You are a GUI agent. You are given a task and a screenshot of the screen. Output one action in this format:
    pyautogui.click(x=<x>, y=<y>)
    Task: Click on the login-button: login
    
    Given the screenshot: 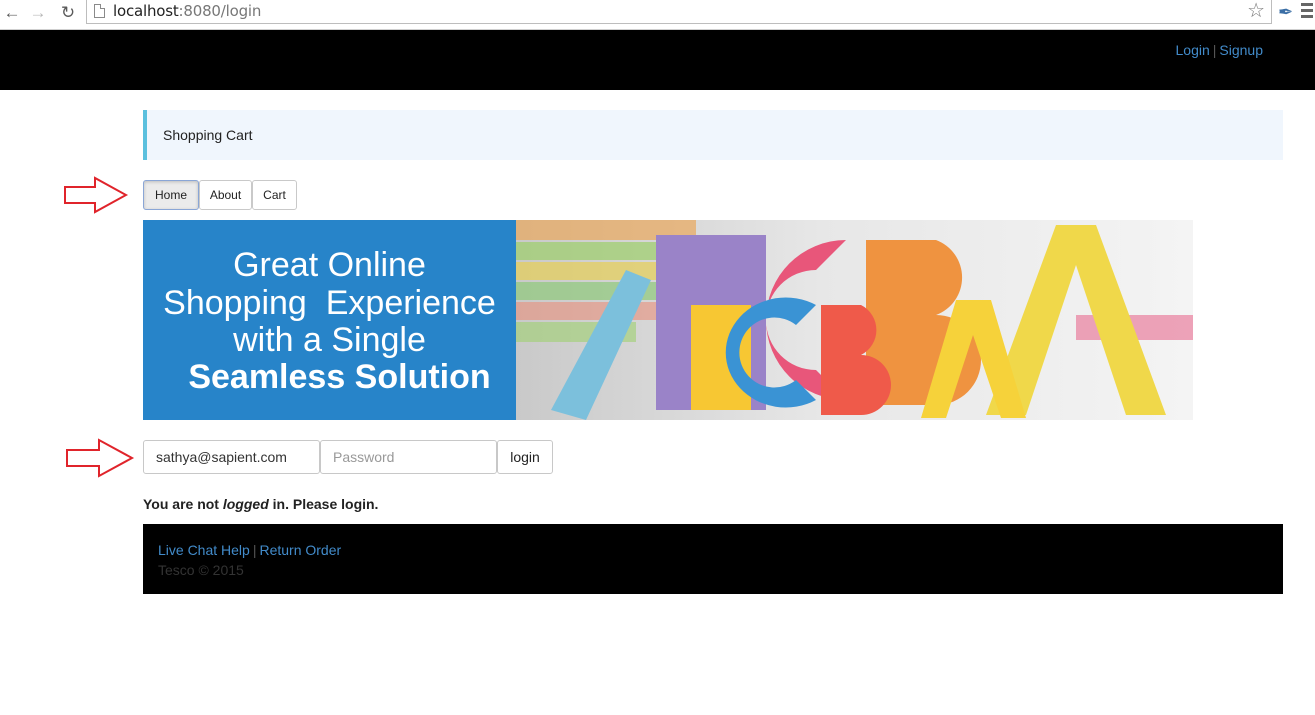 What is the action you would take?
    pyautogui.click(x=525, y=457)
    